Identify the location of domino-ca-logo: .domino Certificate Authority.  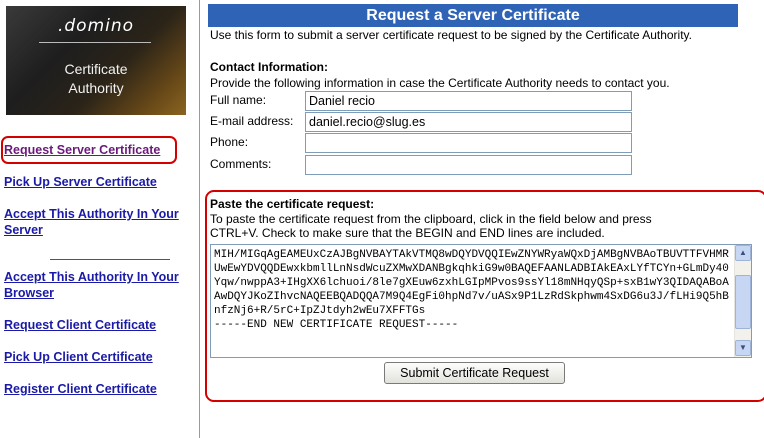
(96, 60).